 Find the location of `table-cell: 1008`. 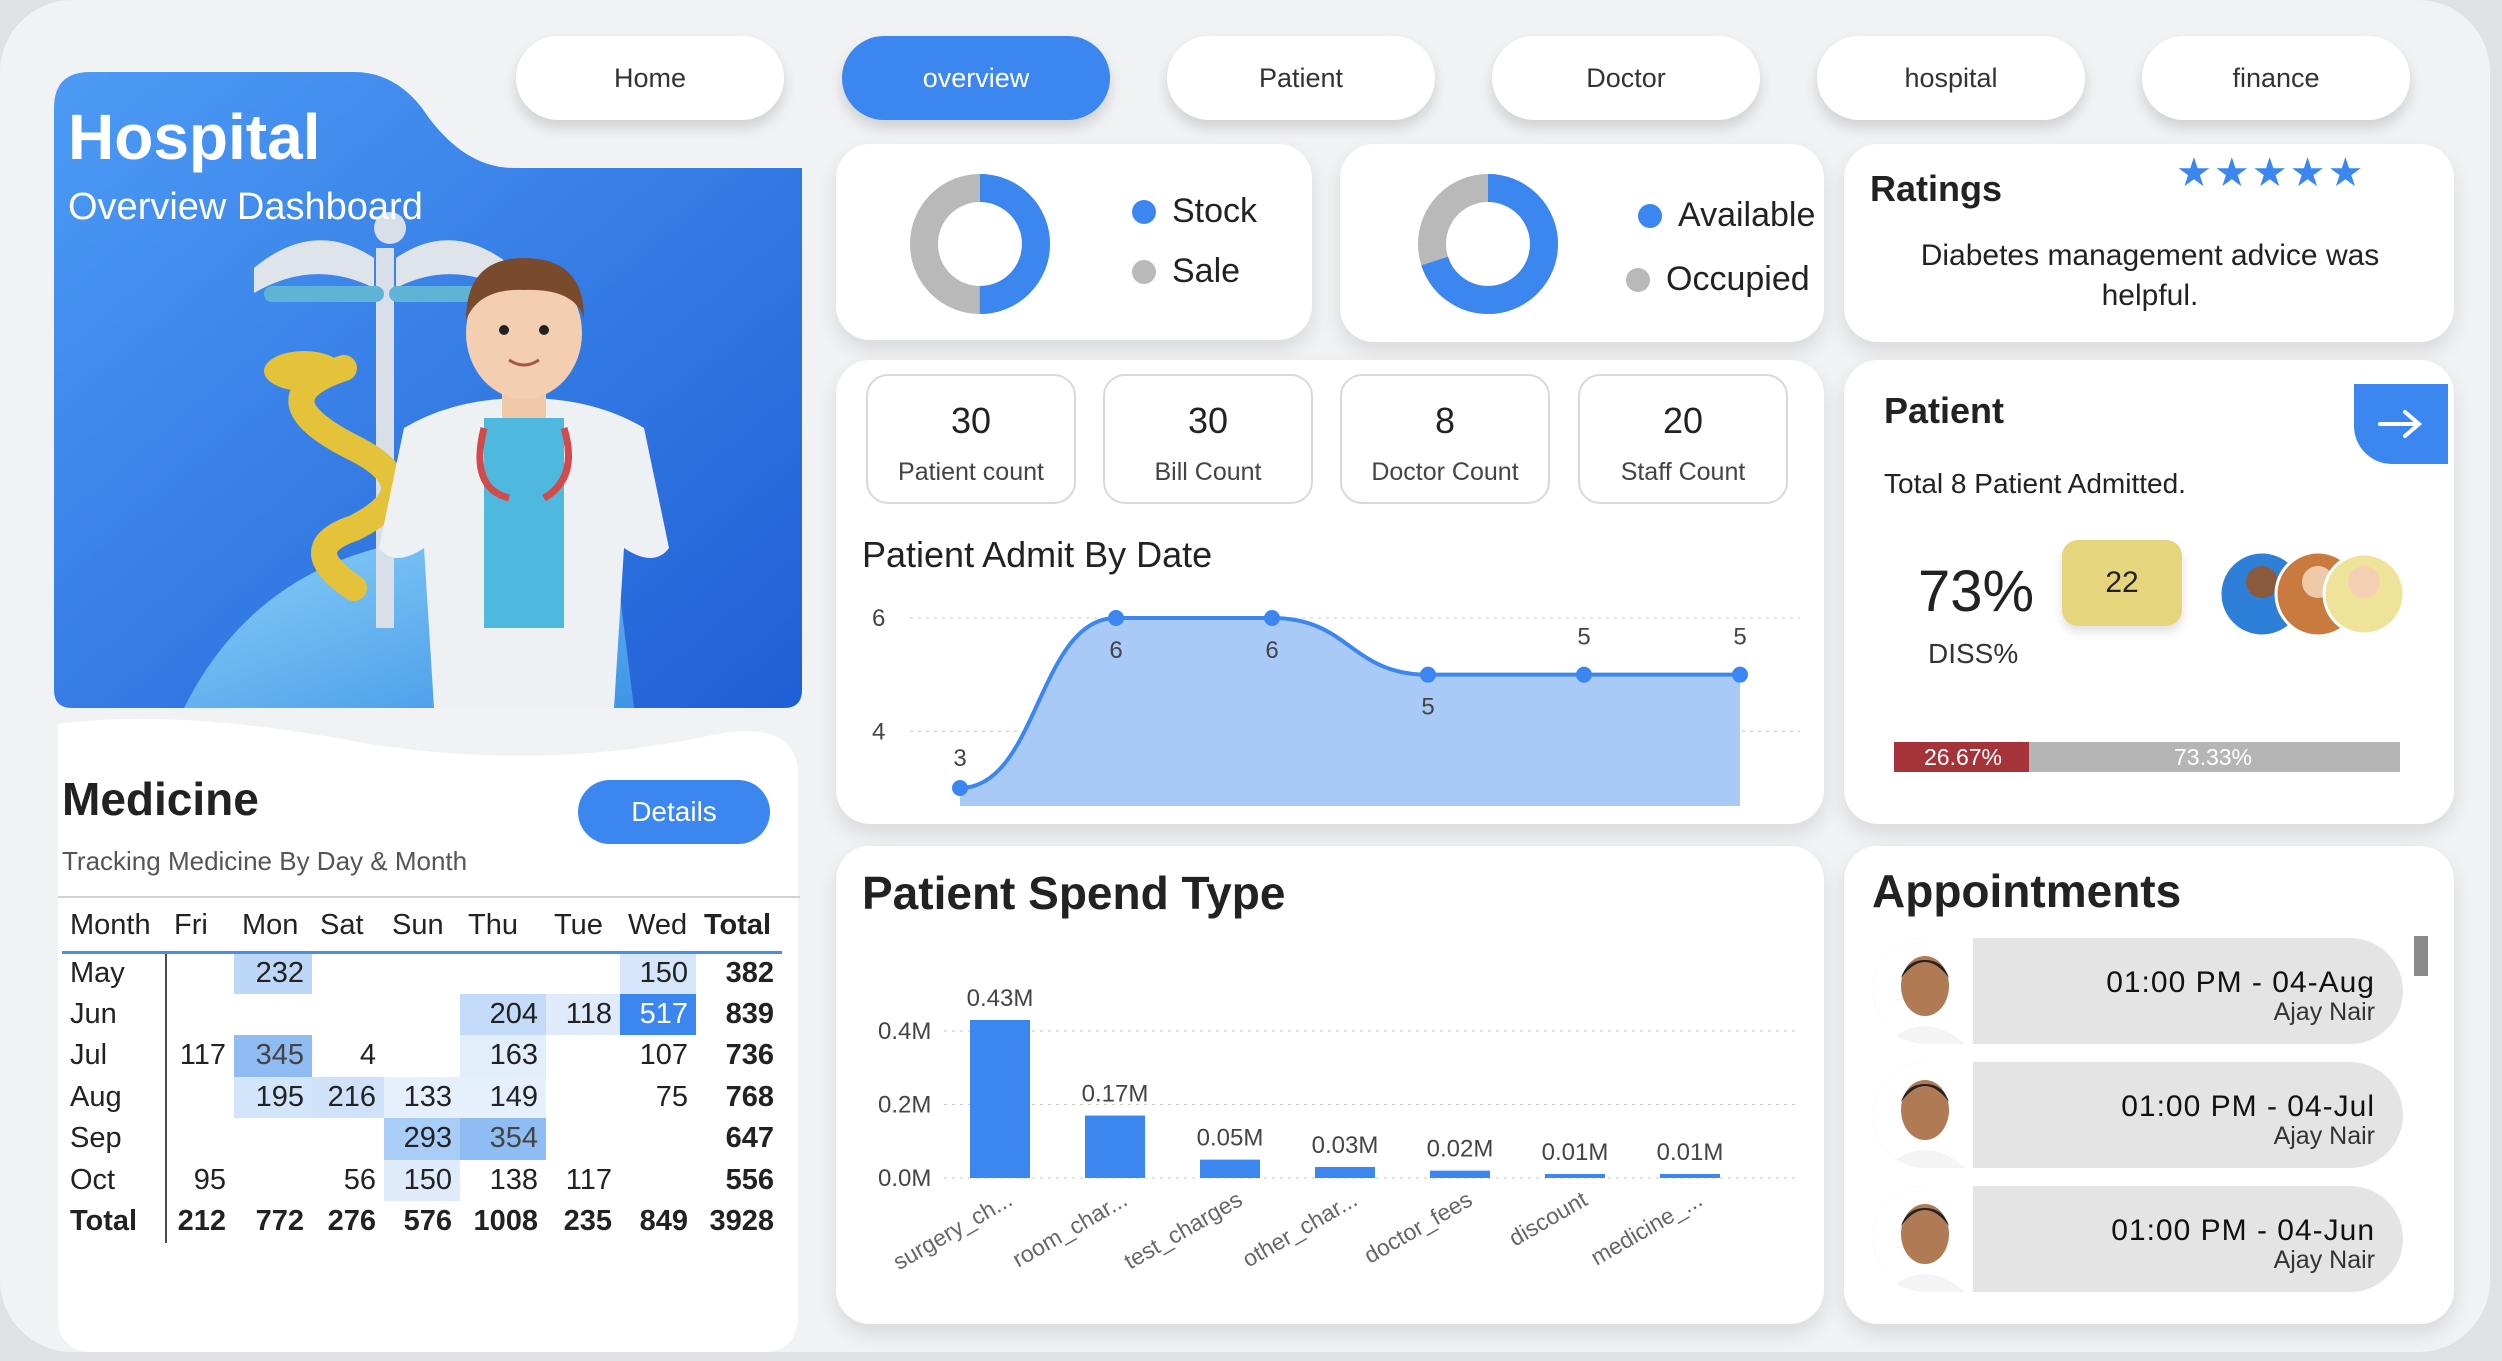

table-cell: 1008 is located at coordinates (505, 1221).